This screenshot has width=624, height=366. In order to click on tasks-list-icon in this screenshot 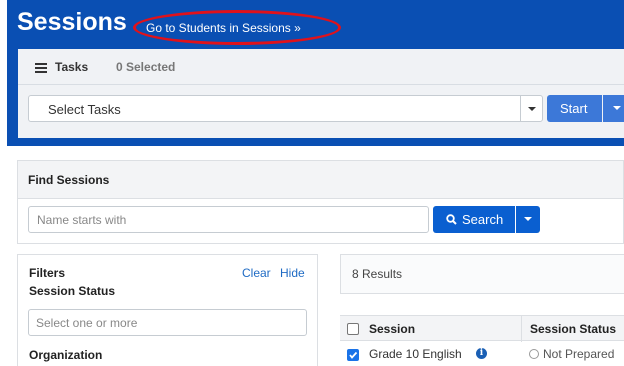, I will do `click(41, 68)`.